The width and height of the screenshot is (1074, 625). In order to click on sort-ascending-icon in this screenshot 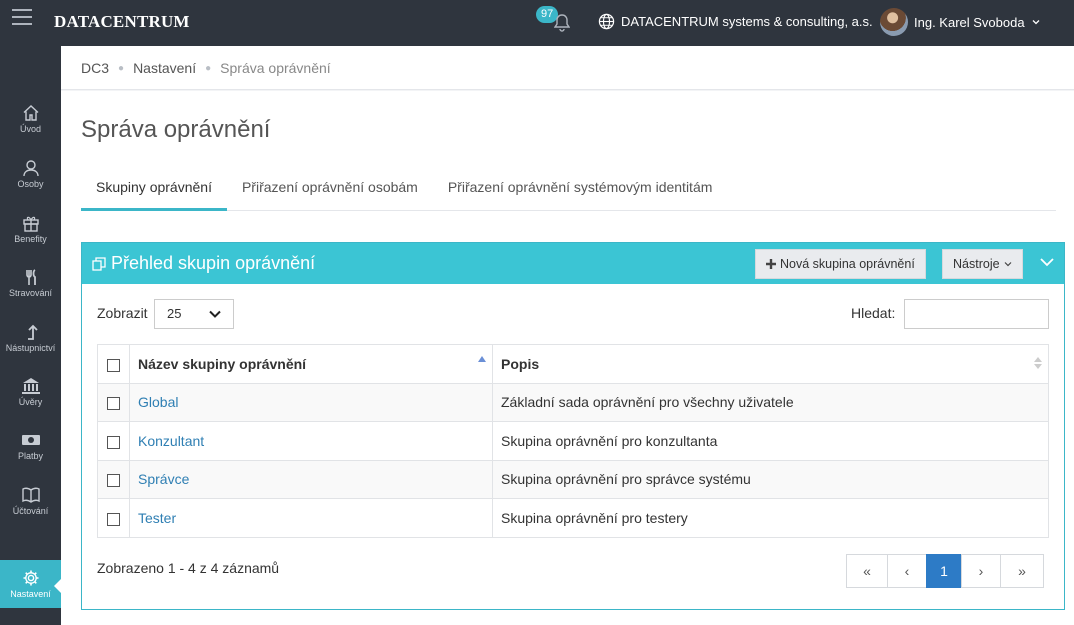, I will do `click(482, 359)`.